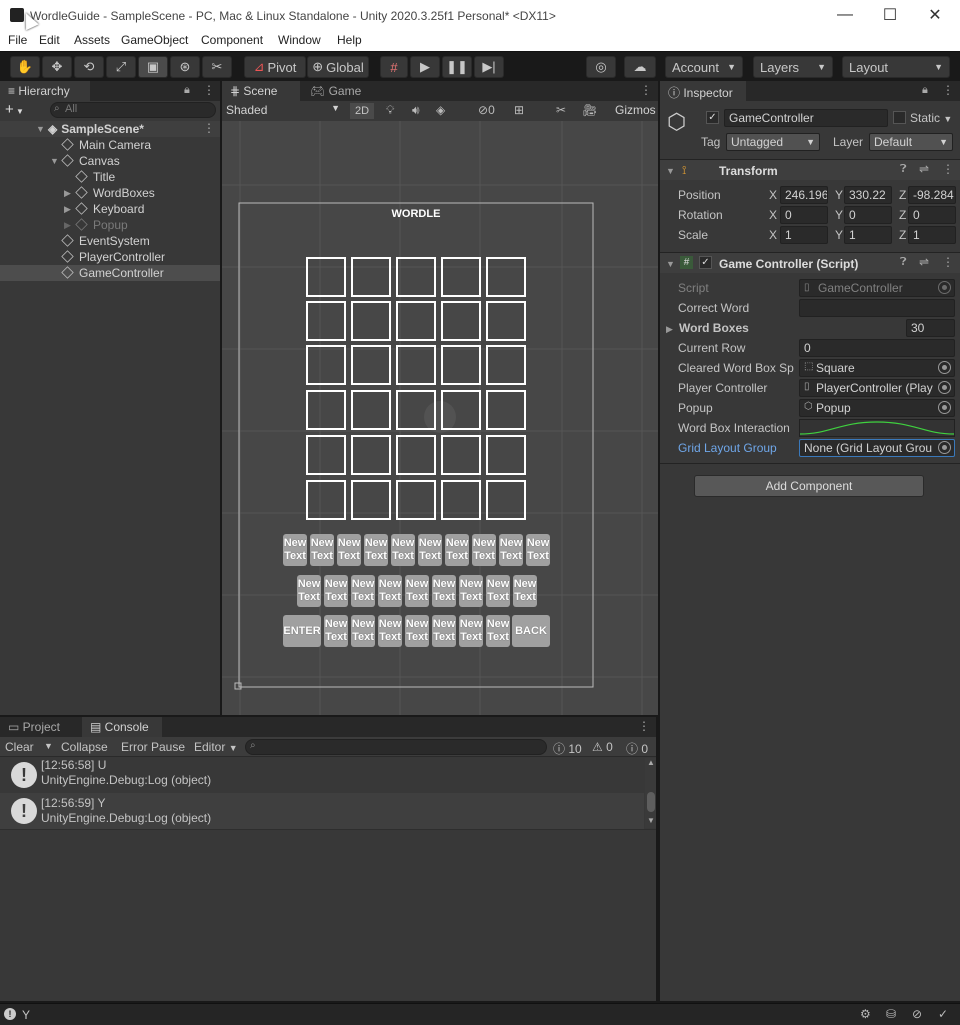 The image size is (960, 1025). I want to click on scroll-up-icon: ▲, so click(651, 762).